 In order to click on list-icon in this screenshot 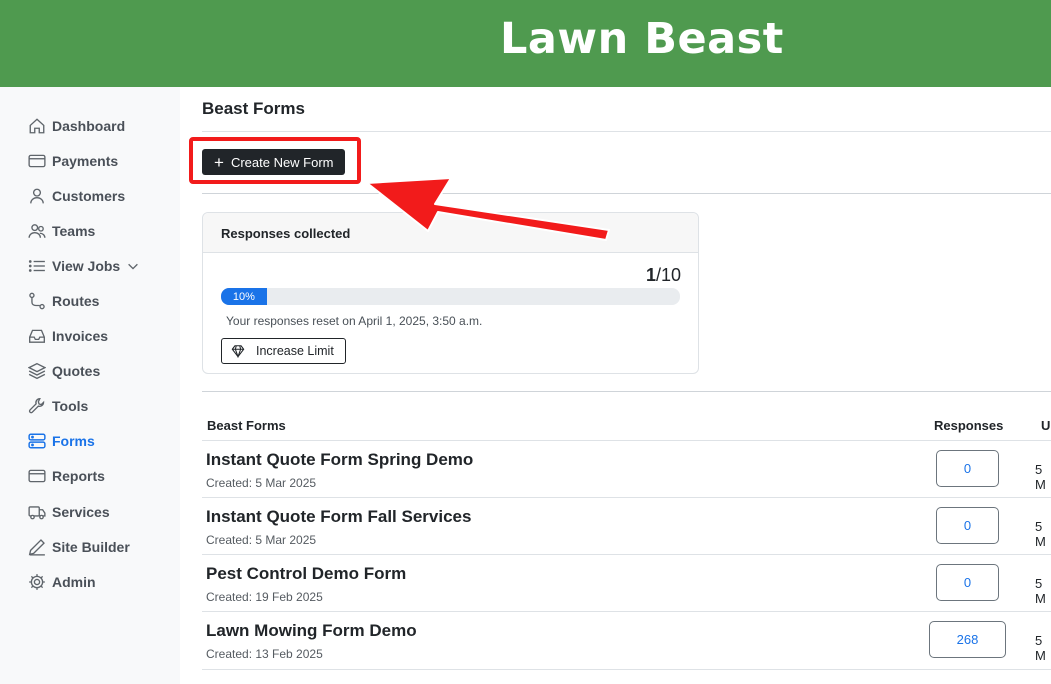, I will do `click(36, 266)`.